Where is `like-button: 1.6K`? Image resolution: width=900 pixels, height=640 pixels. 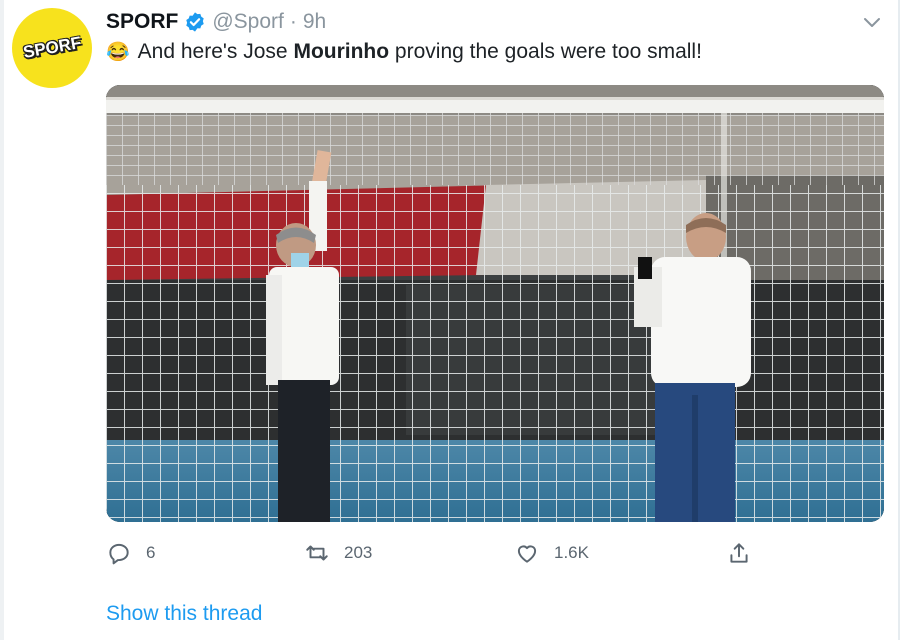 like-button: 1.6K is located at coordinates (551, 553).